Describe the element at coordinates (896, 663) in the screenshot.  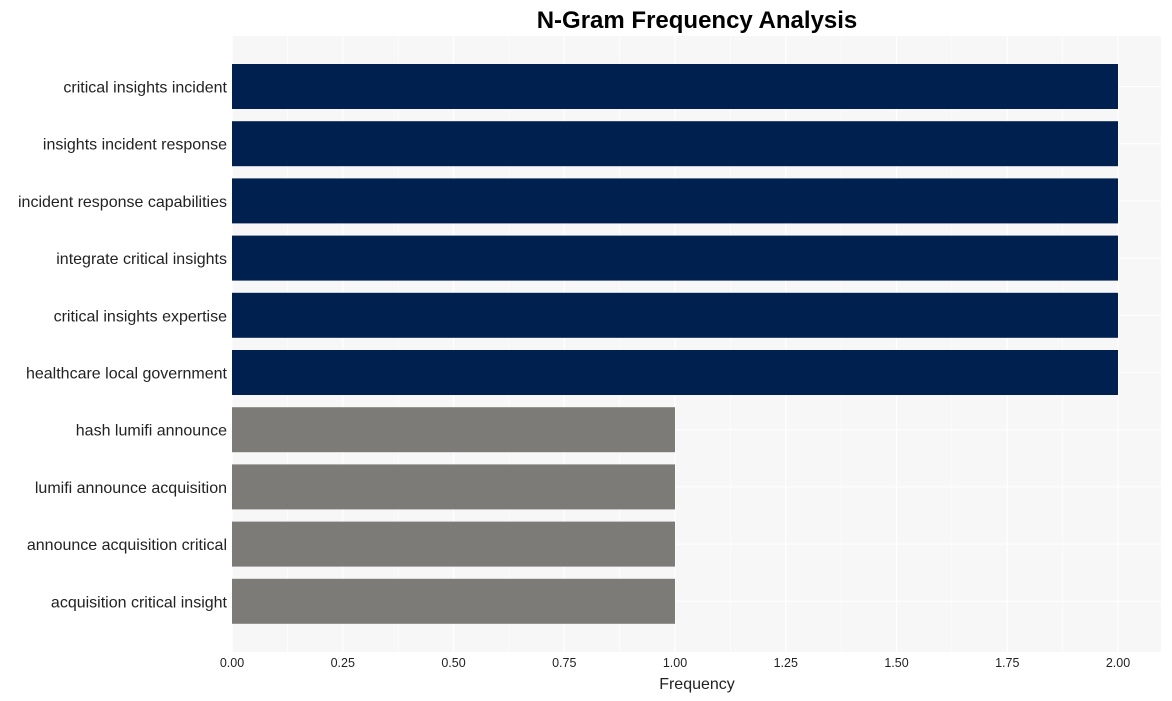
I see `x-tick-label: 1.50` at that location.